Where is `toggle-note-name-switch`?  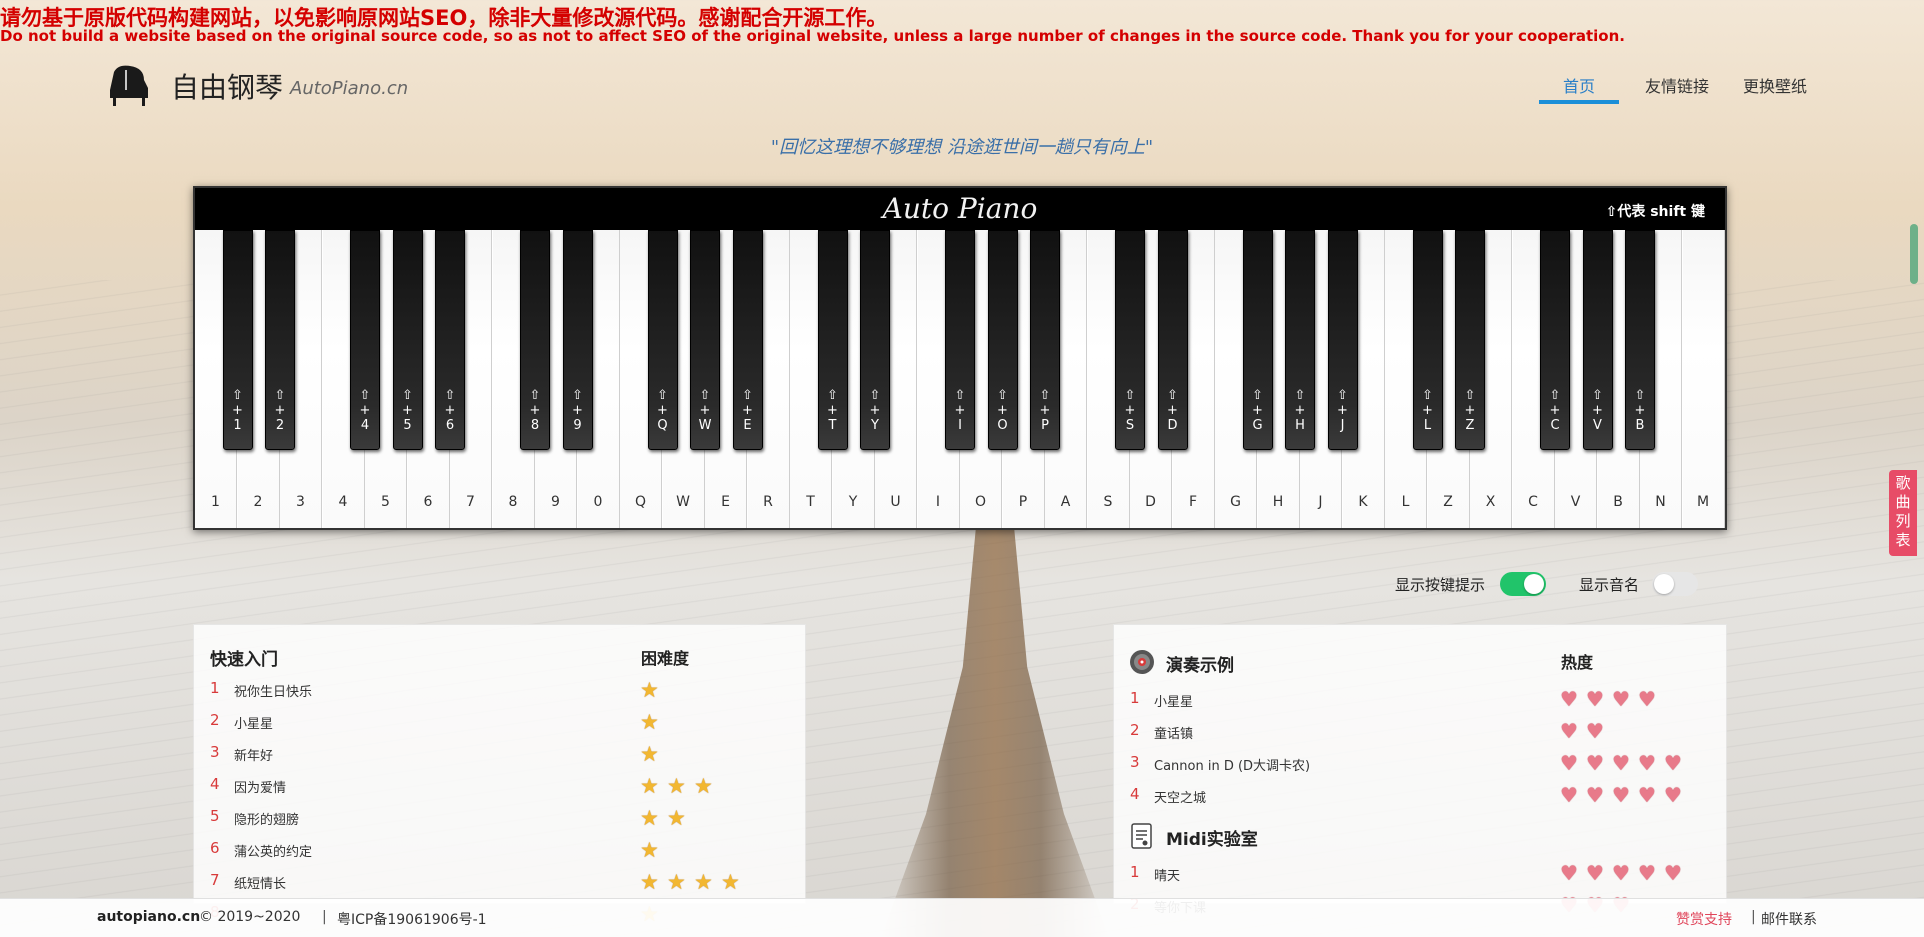 toggle-note-name-switch is located at coordinates (1675, 584).